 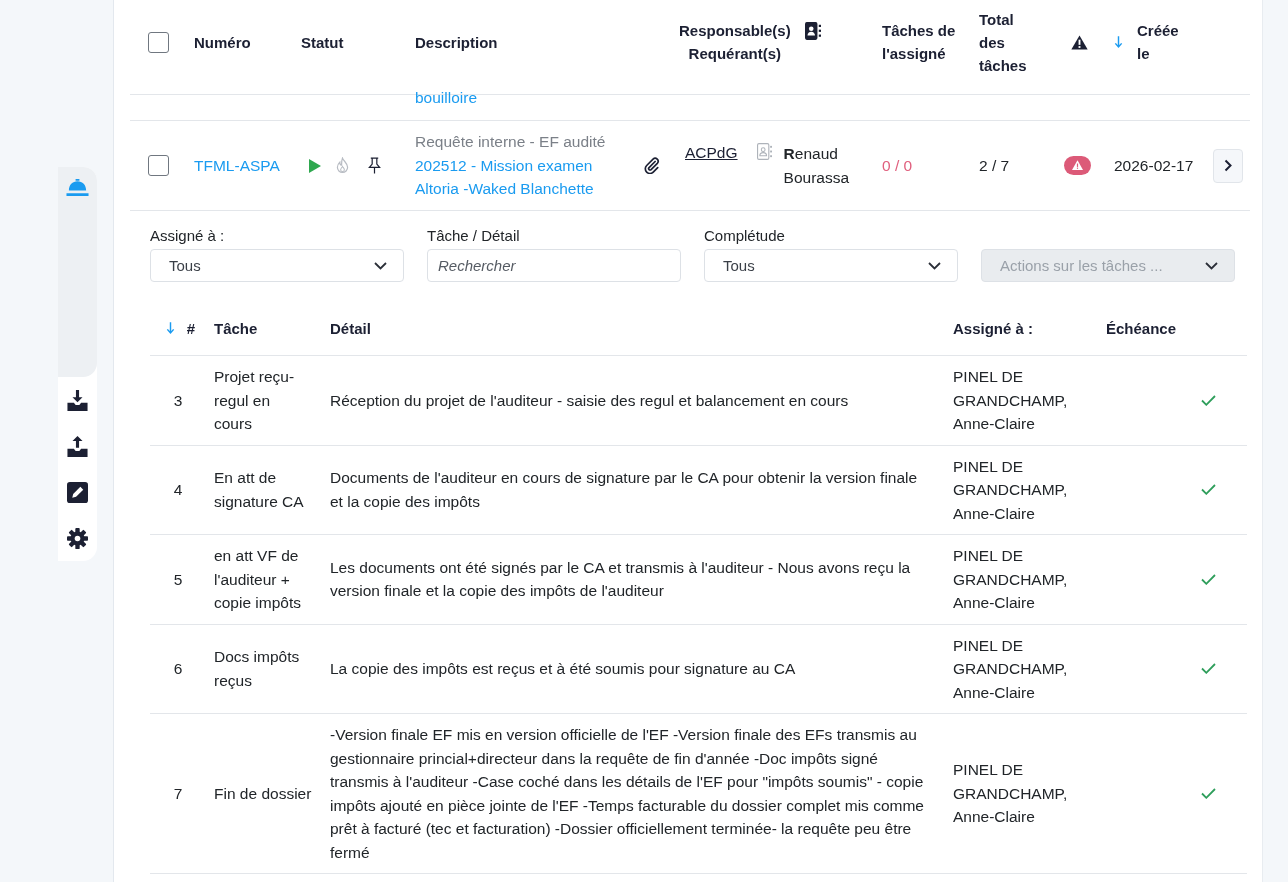 What do you see at coordinates (627, 794) in the screenshot?
I see `task-detail: -Version finale EF mis en version officielle de l'EF -Version finale des EFs transmis au gestionnaire princial+directeur dans la requête de fin d'année -Doc impôts signé transmis à l'auditeur -Case coché dans les détails de l'EF pour "impôts soumis" - copie impôts ajouté en pièce jointe de l'EF -Temps facturable du dossier complet mis comme prêt à facturé (tec et facturation) -Dossier officiellement terminée- la requête peu être fermé` at bounding box center [627, 794].